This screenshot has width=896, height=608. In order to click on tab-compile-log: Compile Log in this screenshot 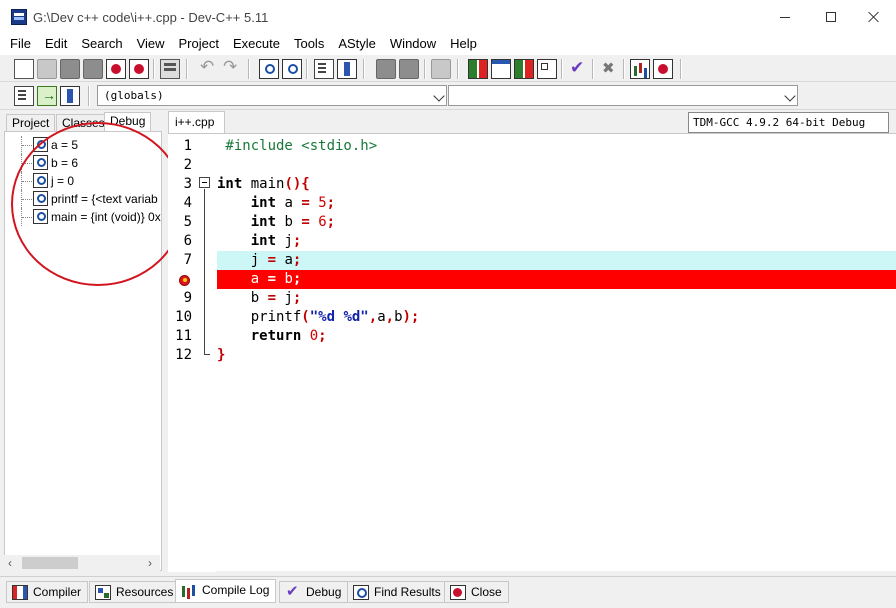, I will do `click(226, 591)`.